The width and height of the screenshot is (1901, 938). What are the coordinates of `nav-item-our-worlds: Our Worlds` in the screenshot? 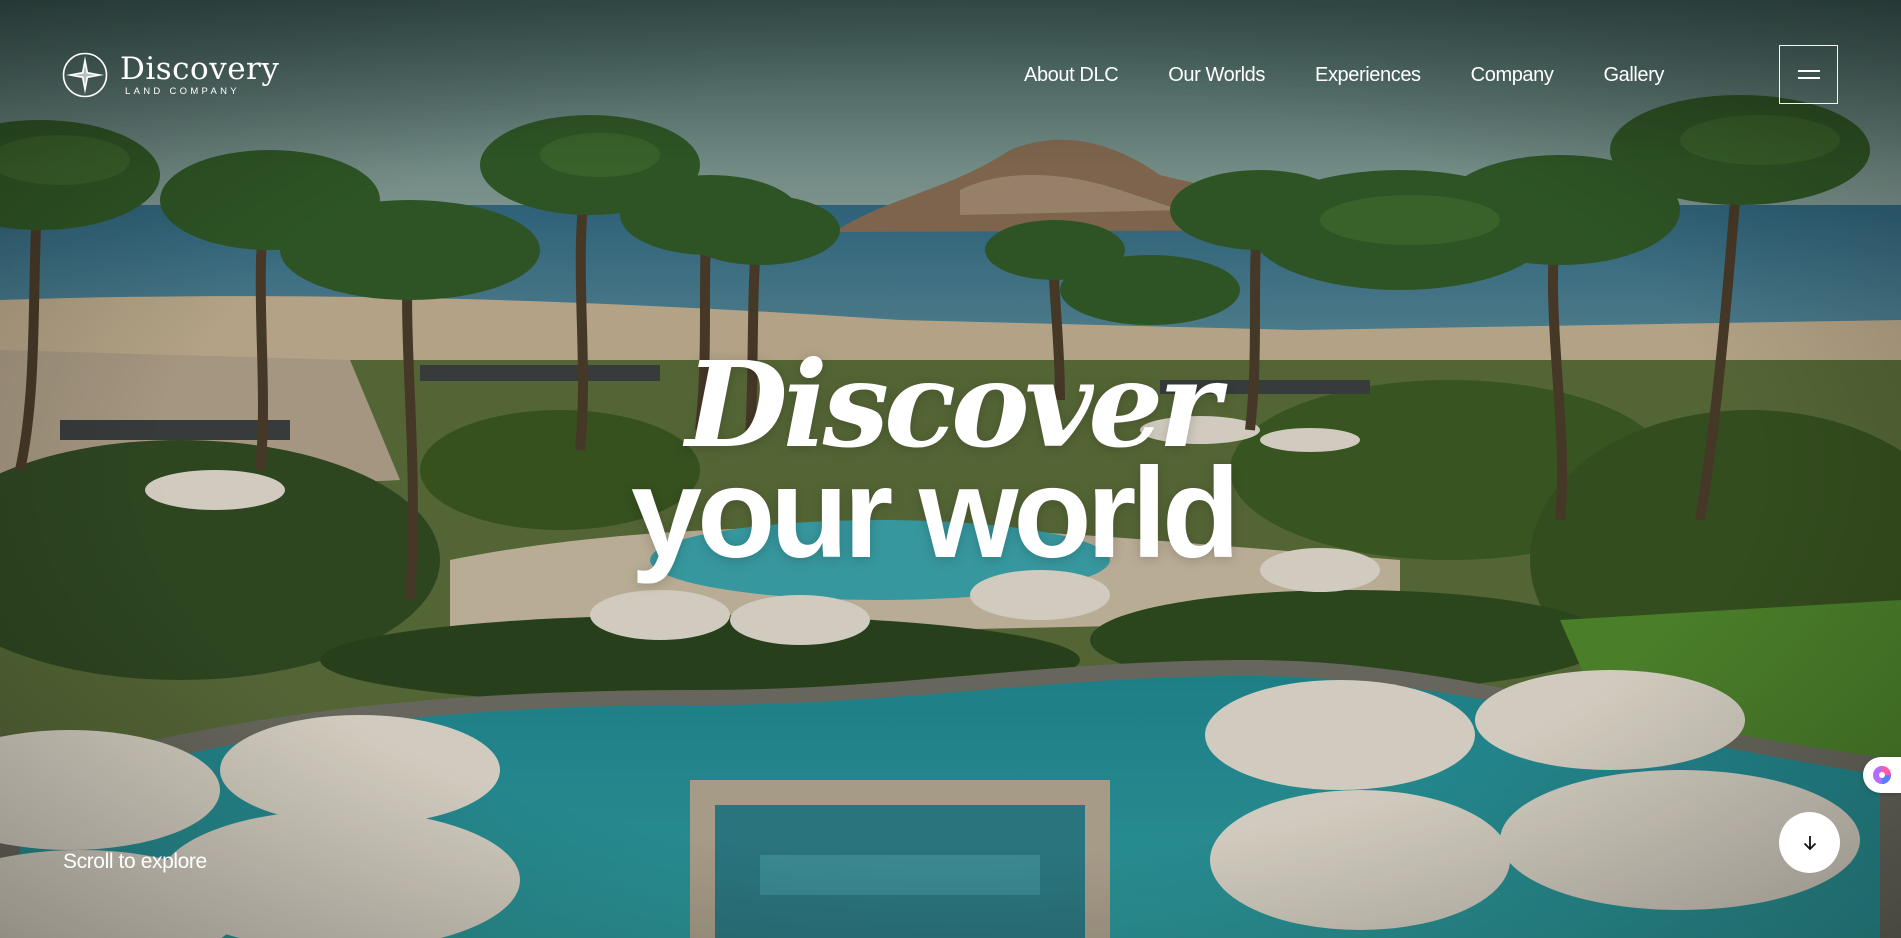 It's located at (1216, 75).